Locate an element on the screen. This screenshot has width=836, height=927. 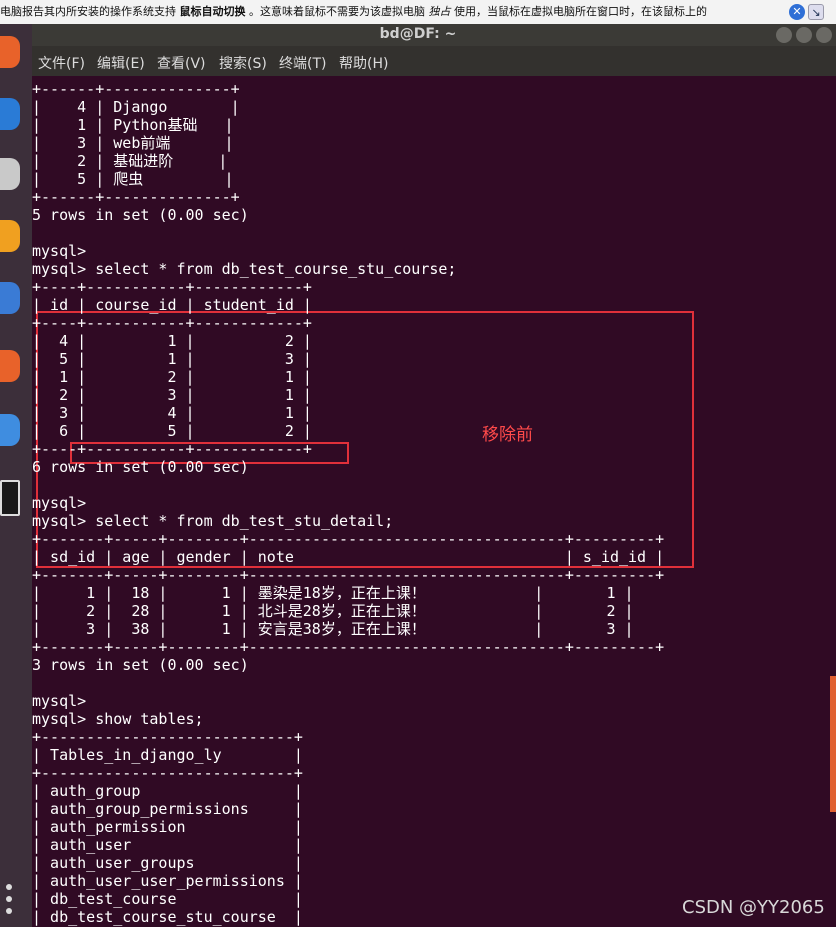
software-icon is located at coordinates (10, 366).